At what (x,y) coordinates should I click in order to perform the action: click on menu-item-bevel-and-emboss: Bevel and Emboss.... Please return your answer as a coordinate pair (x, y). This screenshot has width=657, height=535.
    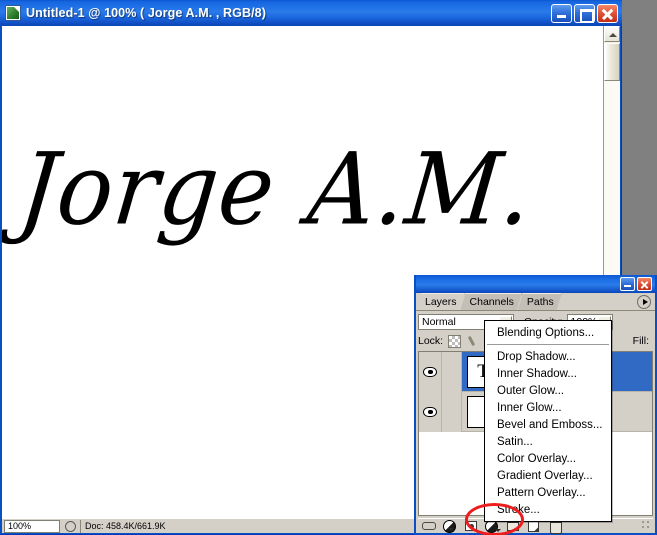
    Looking at the image, I should click on (548, 424).